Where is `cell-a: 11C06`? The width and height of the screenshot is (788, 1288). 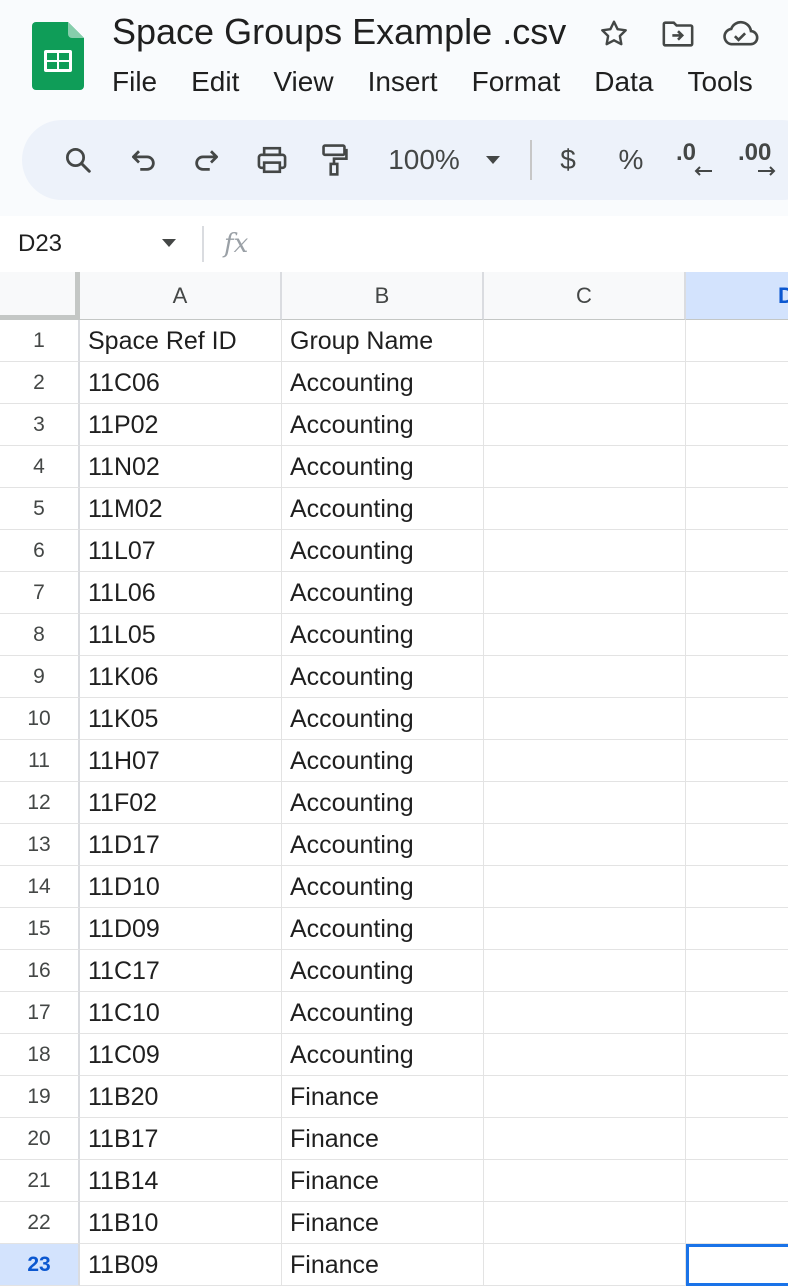
cell-a: 11C06 is located at coordinates (181, 383).